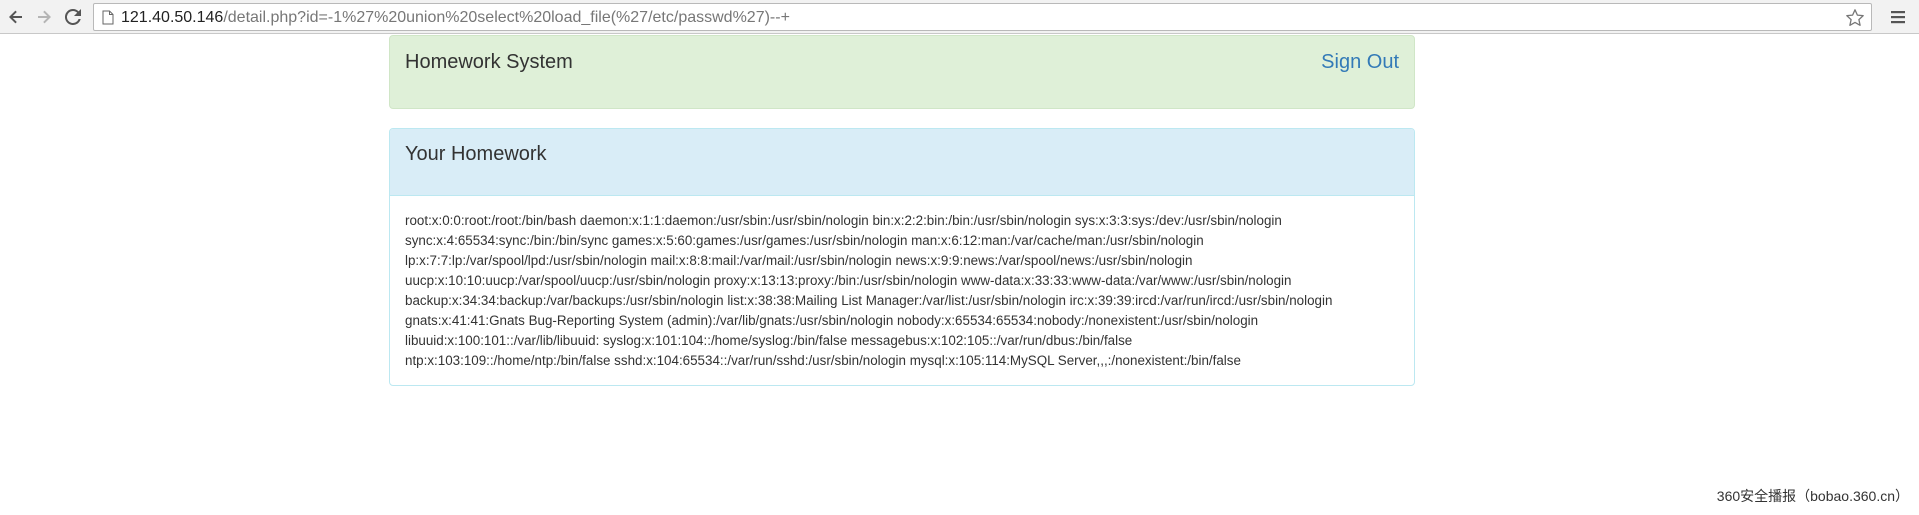 Image resolution: width=1919 pixels, height=515 pixels. What do you see at coordinates (1812, 496) in the screenshot?
I see `watermark-text: 360安全播报（bobao.360.cn）` at bounding box center [1812, 496].